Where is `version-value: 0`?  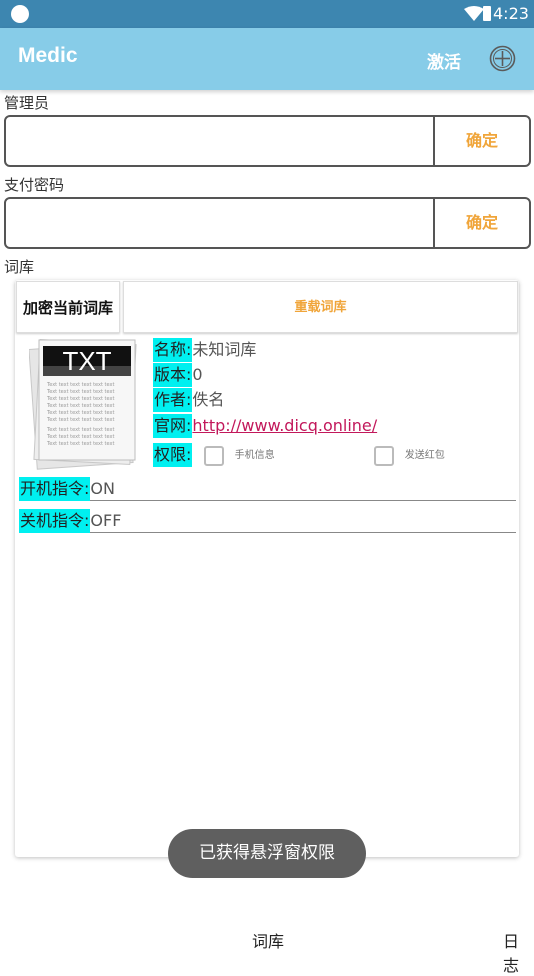
version-value: 0 is located at coordinates (197, 374).